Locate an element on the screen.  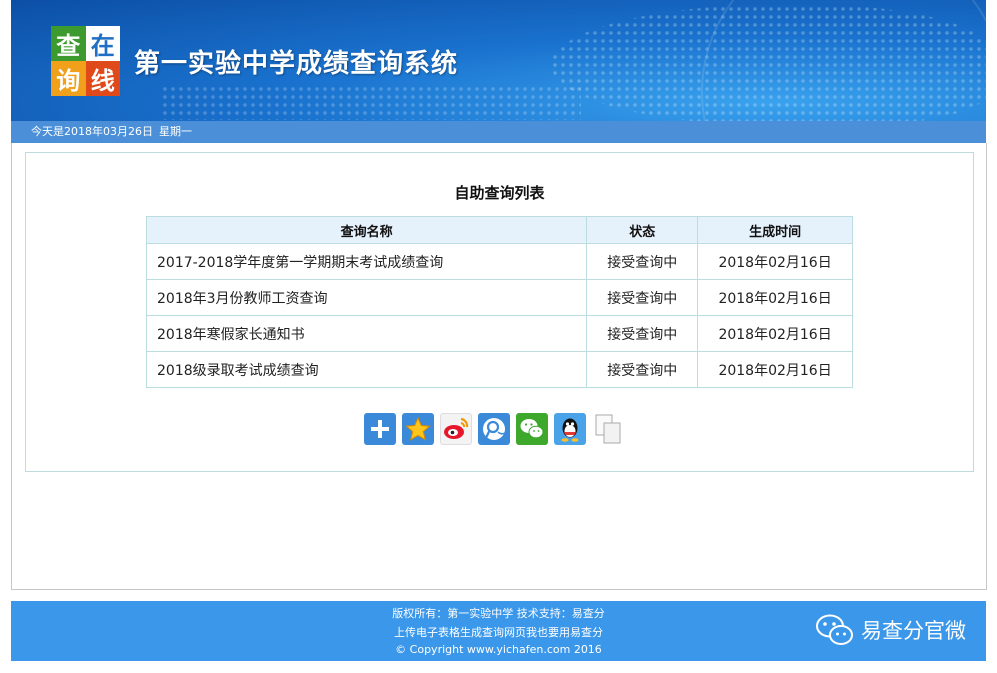
column-header-status: 状态 is located at coordinates (642, 230).